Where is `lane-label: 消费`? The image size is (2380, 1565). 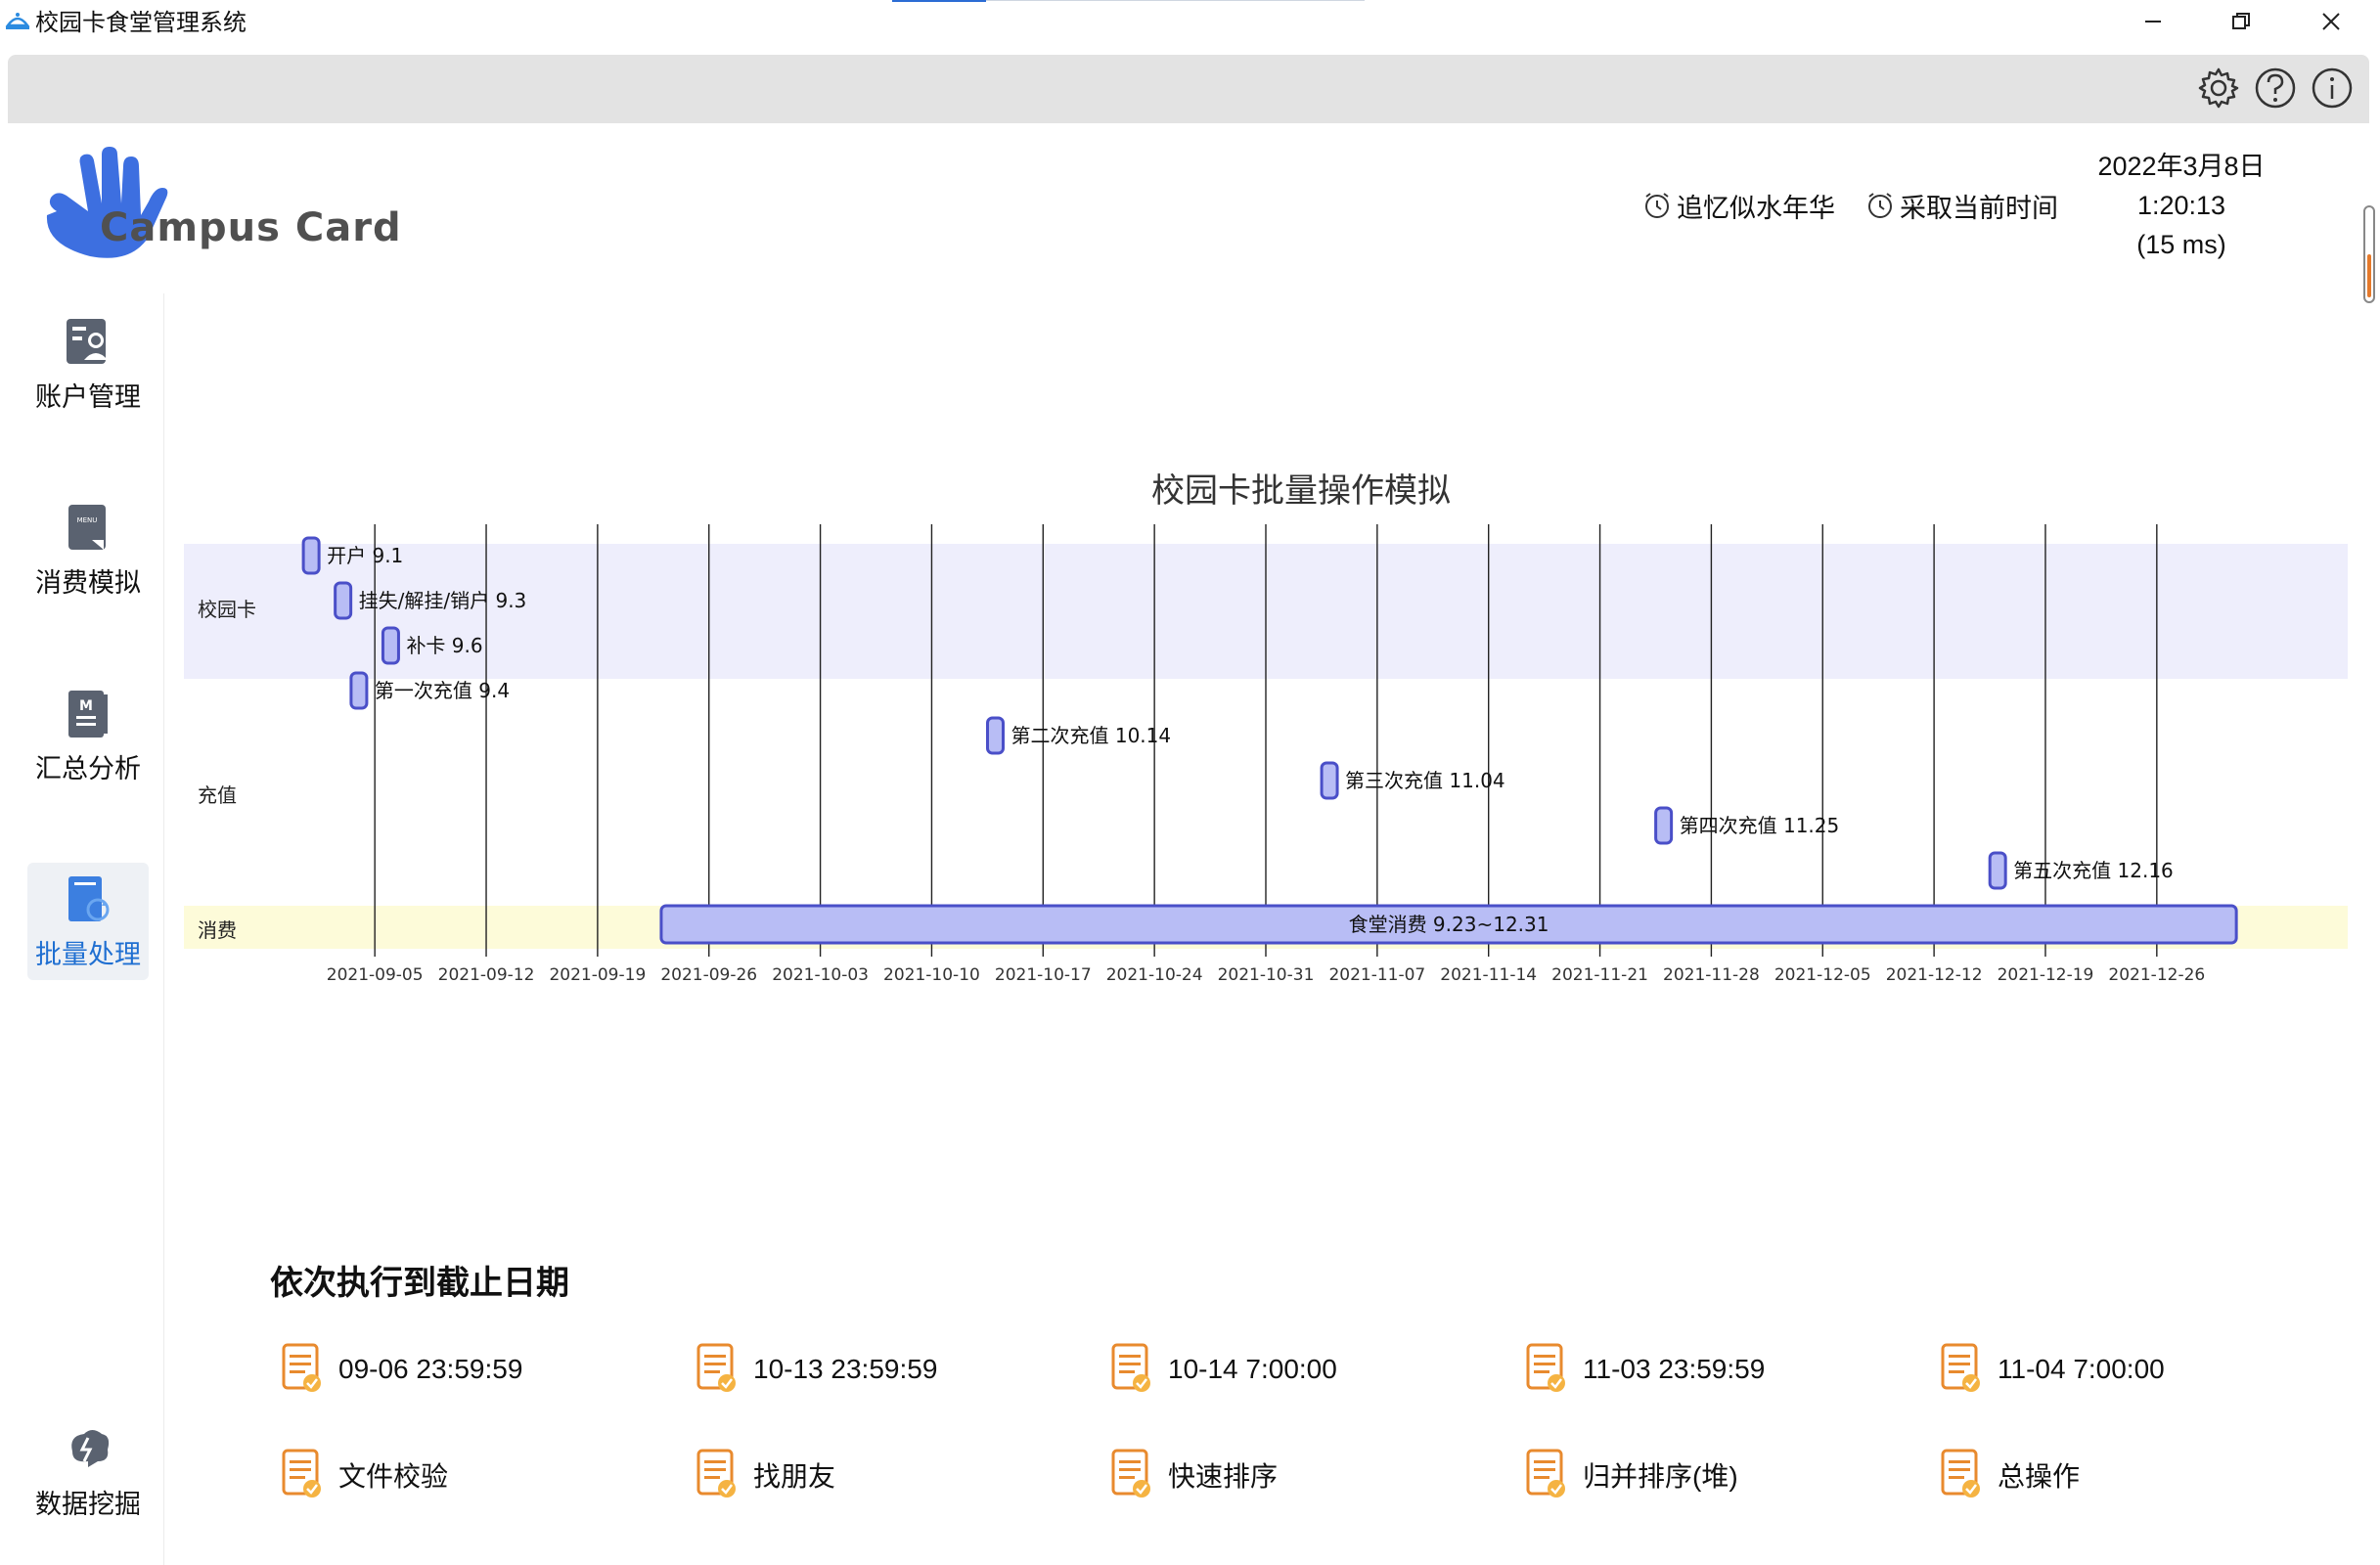
lane-label: 消费 is located at coordinates (217, 930).